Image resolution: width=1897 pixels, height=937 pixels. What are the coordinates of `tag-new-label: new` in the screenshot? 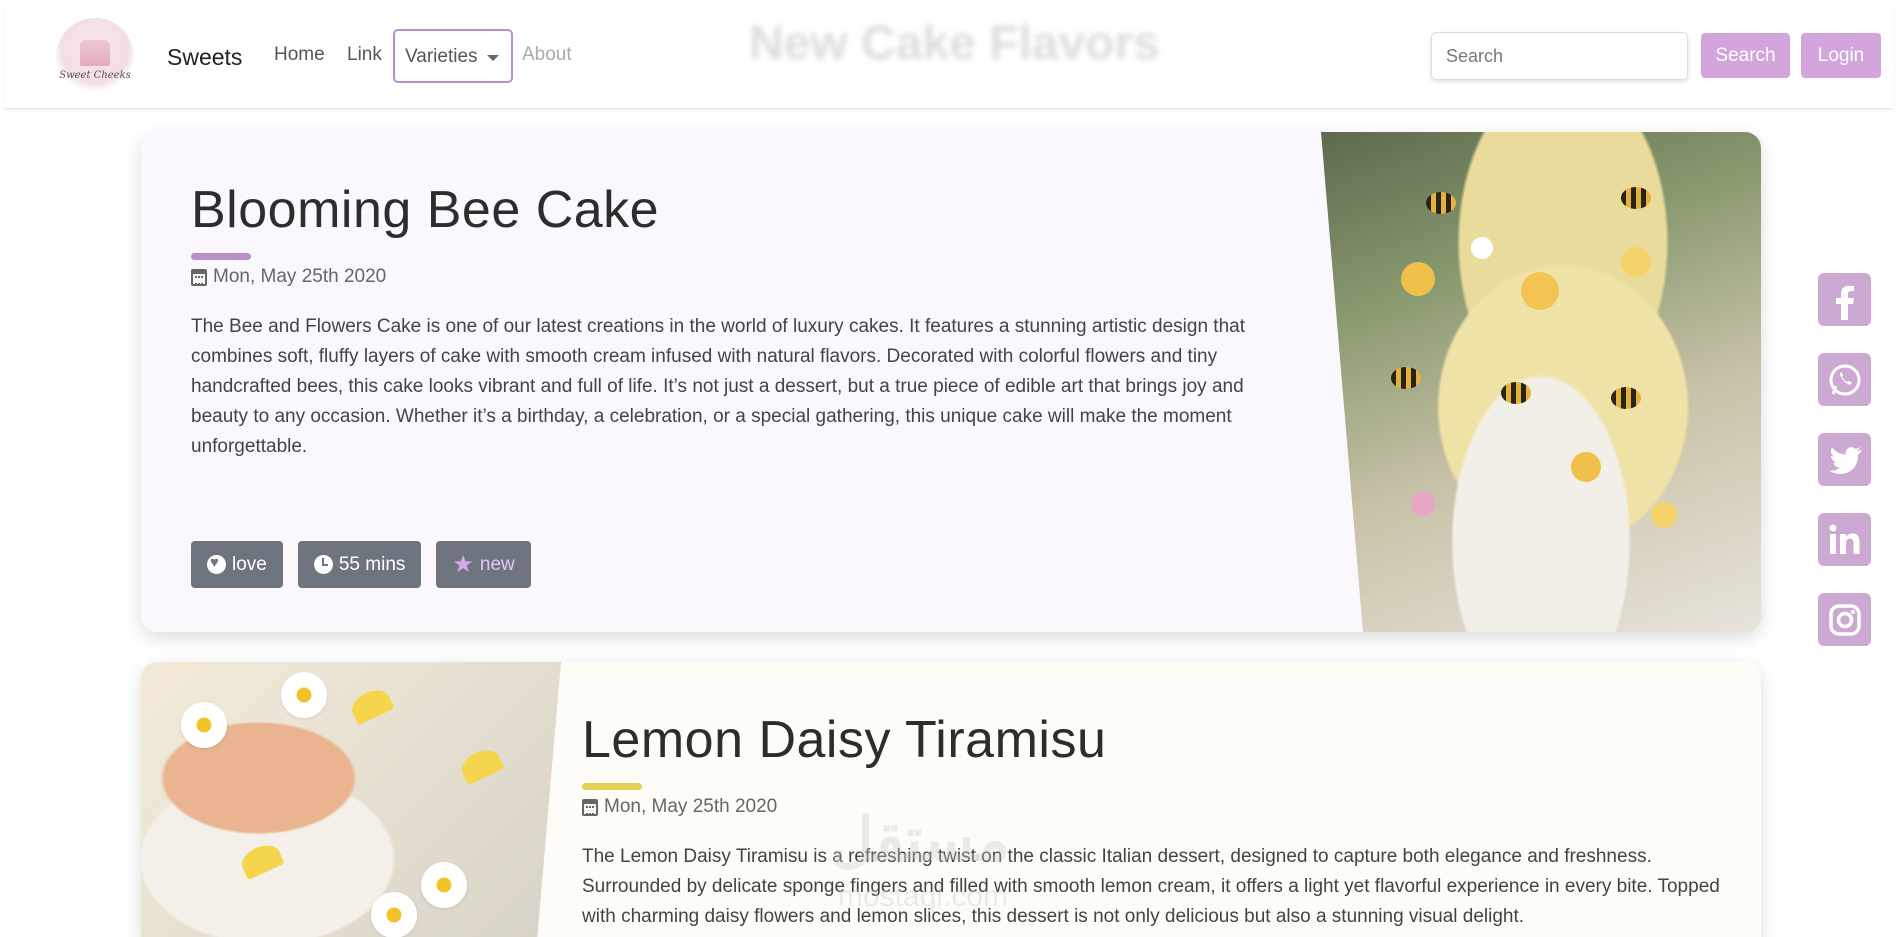 It's located at (497, 564).